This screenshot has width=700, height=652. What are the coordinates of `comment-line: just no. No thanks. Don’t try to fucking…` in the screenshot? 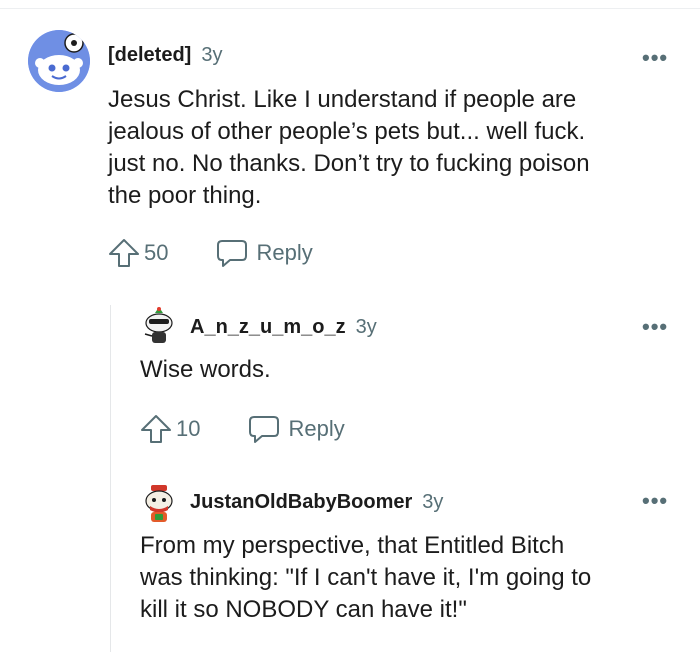 It's located at (349, 163).